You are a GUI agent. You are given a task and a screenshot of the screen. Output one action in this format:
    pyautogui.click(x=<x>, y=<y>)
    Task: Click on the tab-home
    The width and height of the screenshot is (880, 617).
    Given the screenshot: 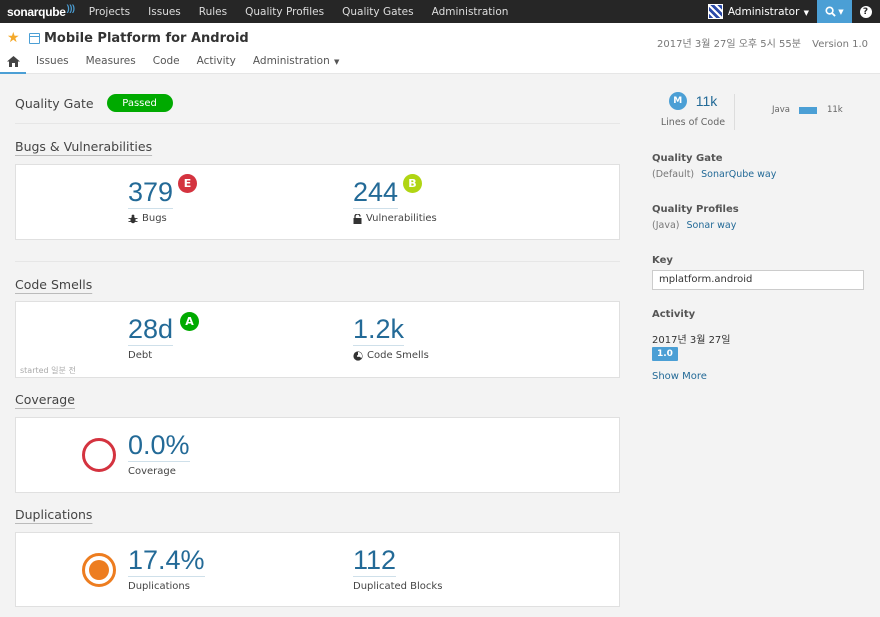 What is the action you would take?
    pyautogui.click(x=13, y=63)
    